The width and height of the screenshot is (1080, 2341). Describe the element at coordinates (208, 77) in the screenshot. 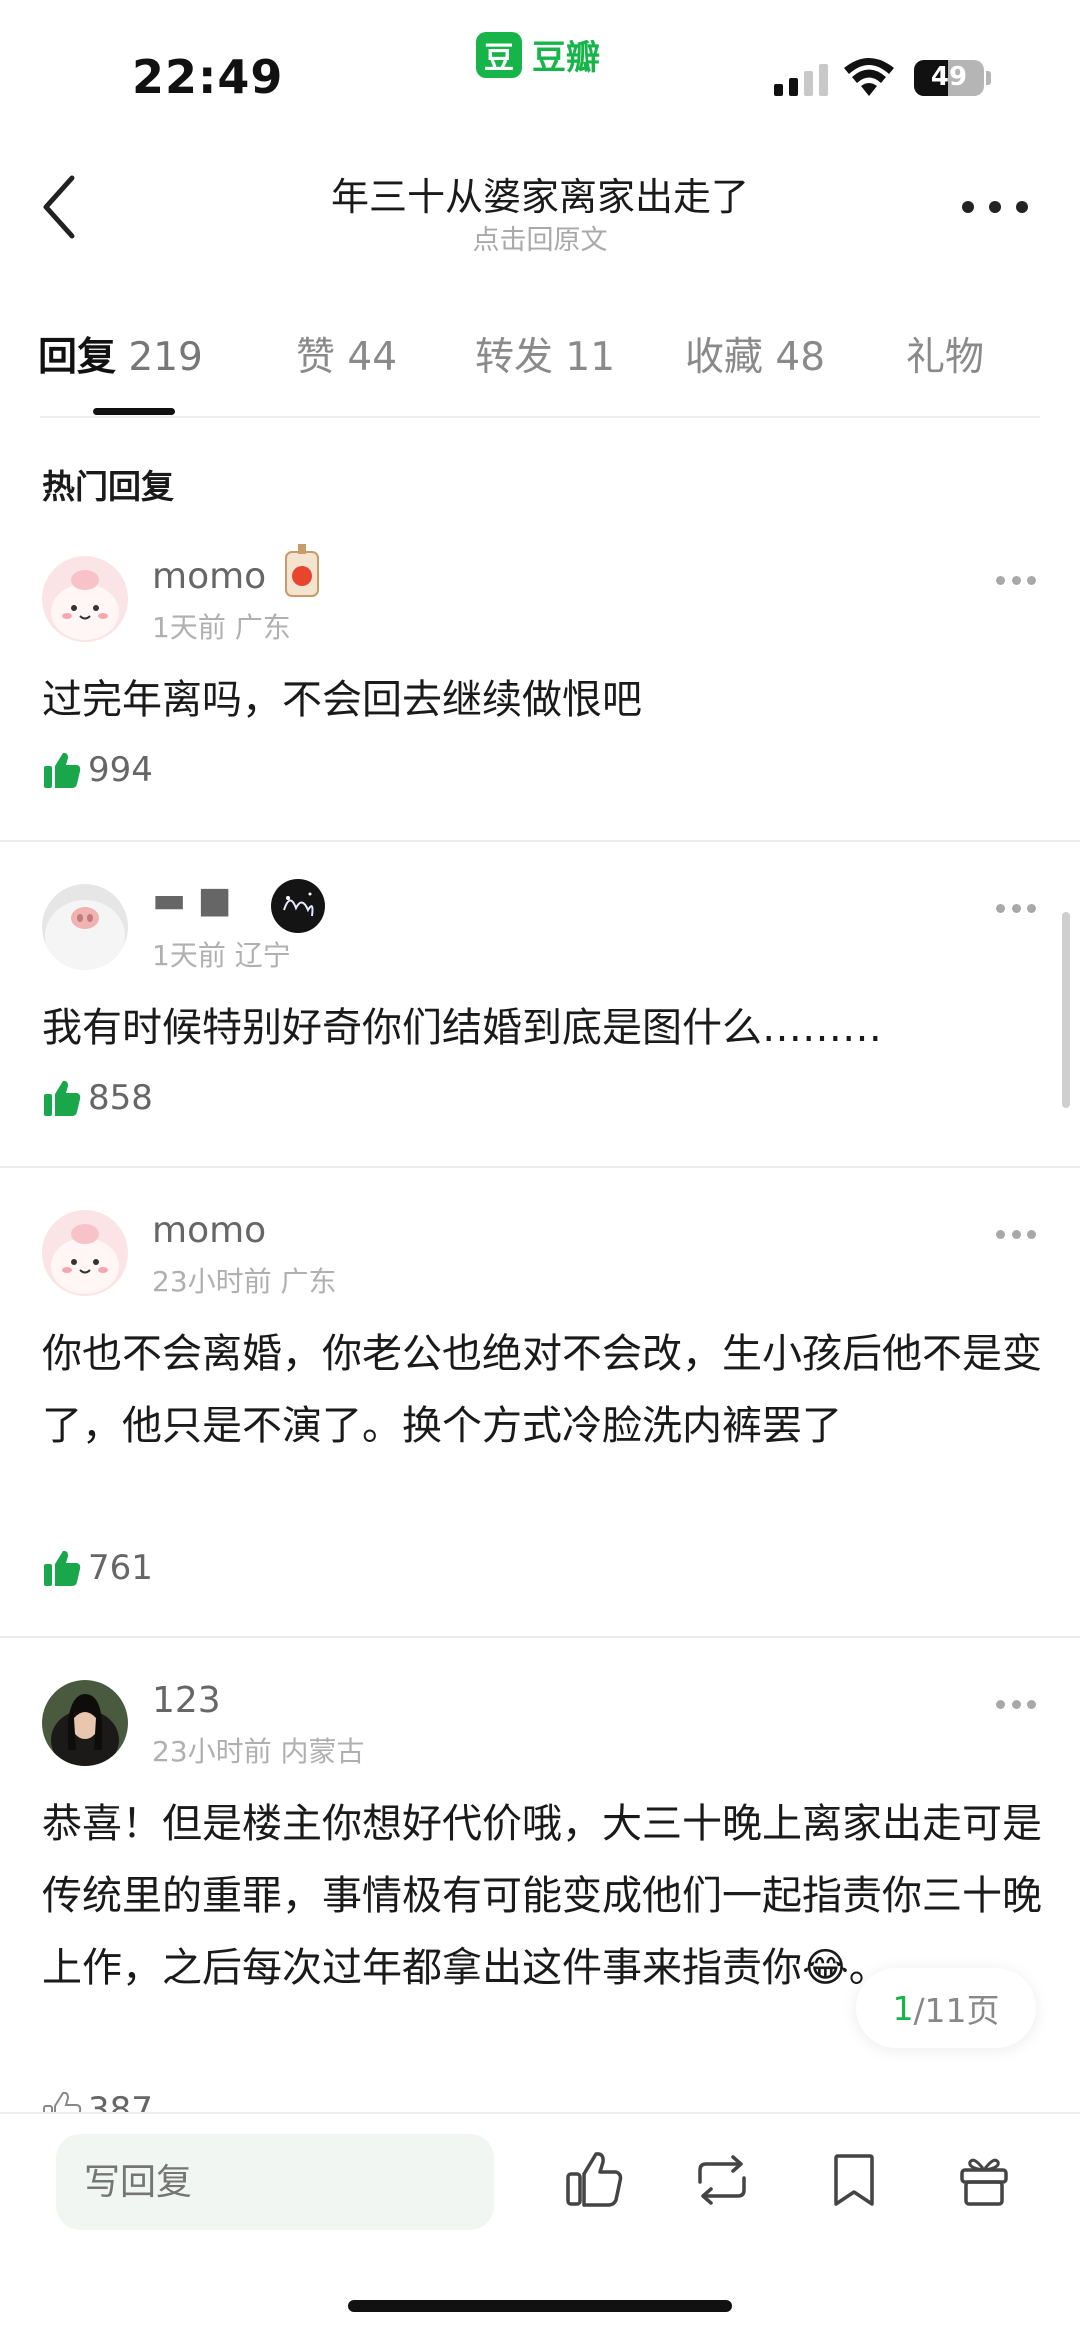

I see `status-time: 22:49` at that location.